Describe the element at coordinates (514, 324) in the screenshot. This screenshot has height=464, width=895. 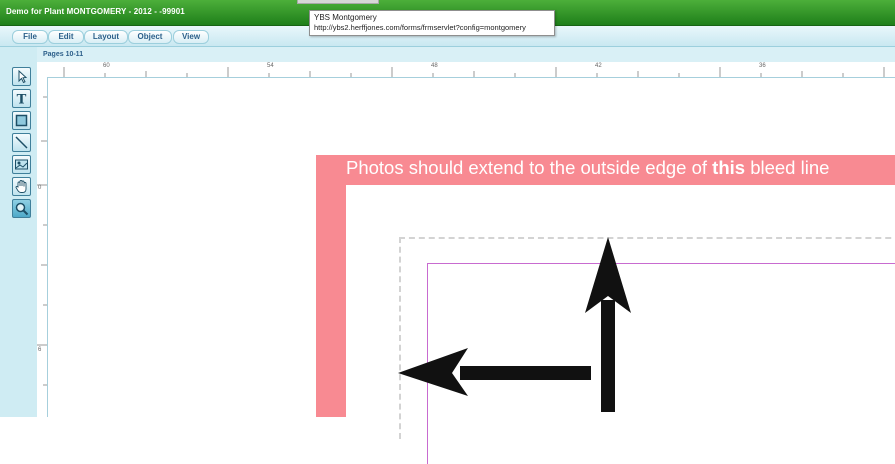
I see `guide-arrows` at that location.